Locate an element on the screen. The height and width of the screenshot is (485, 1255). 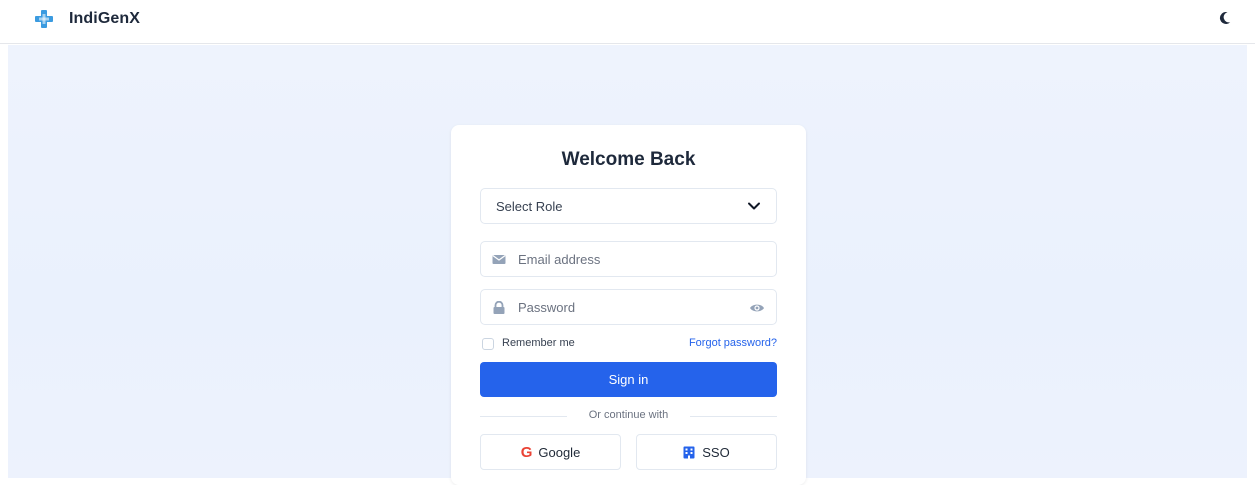
role-select-value: Select Role is located at coordinates (529, 206).